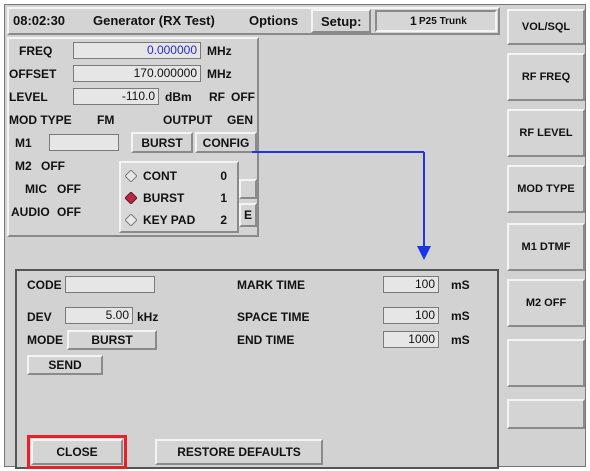 Image resolution: width=590 pixels, height=471 pixels. Describe the element at coordinates (411, 284) in the screenshot. I see `mark-time-field: 100` at that location.